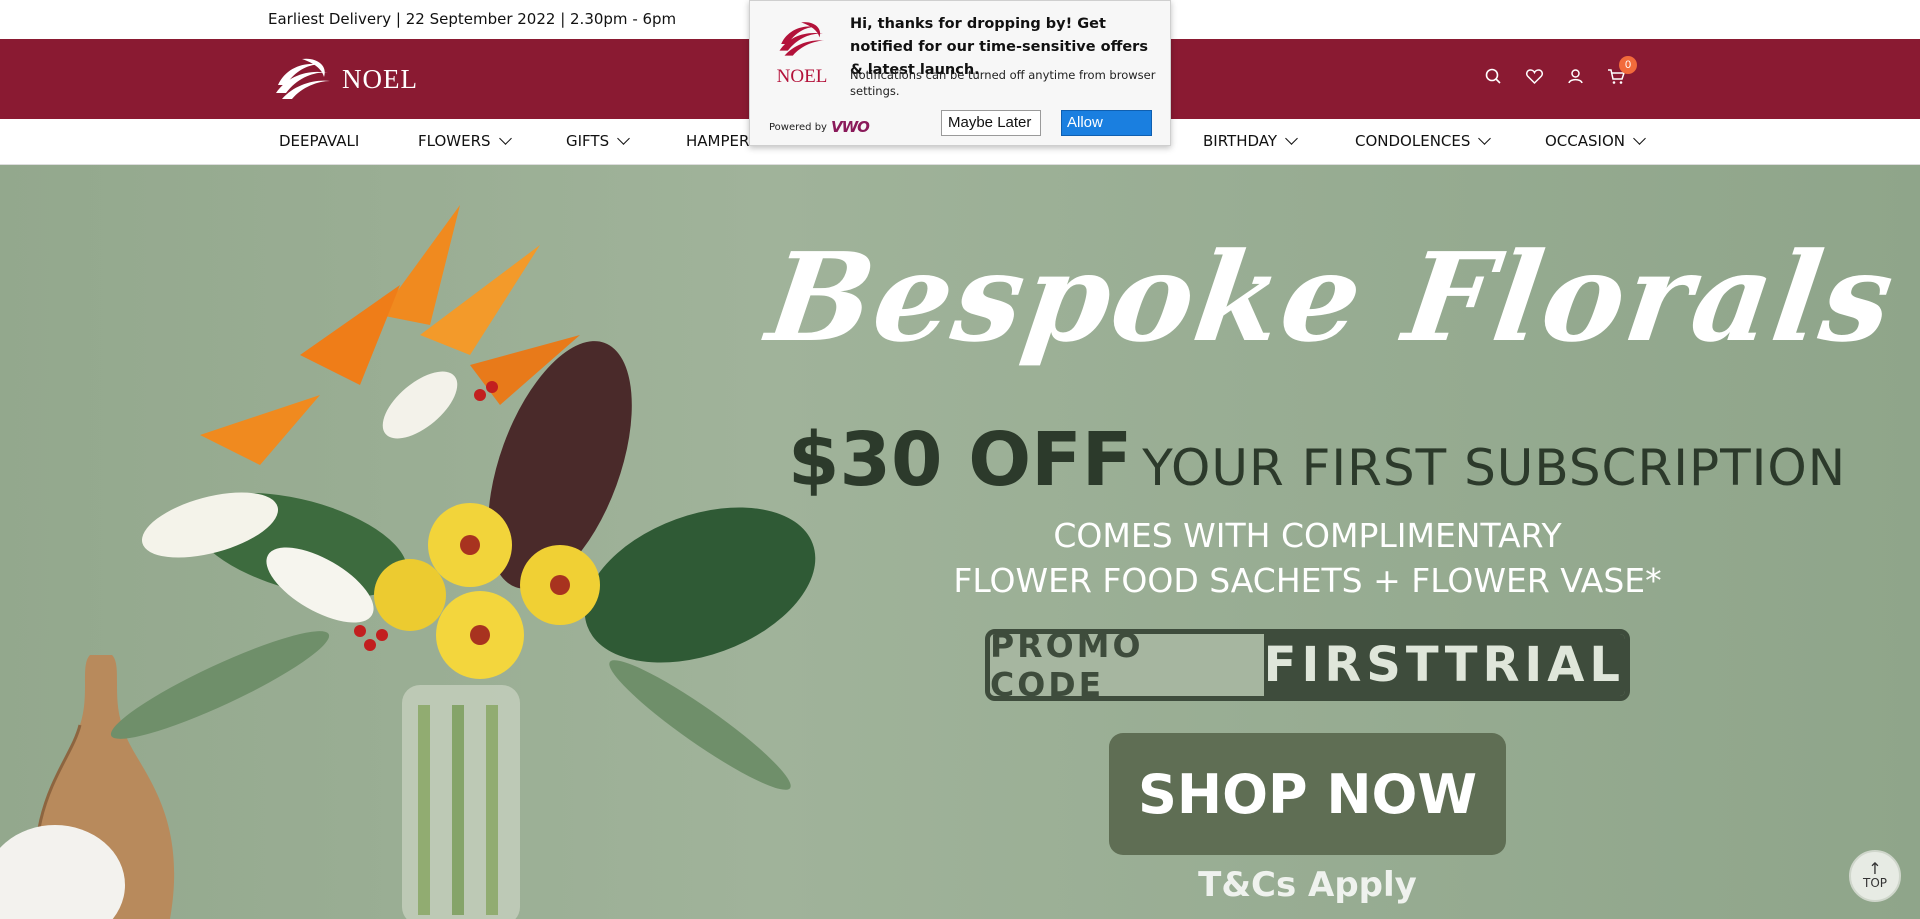 This screenshot has height=919, width=1920. I want to click on terms-apply-text: T&Cs Apply, so click(1307, 885).